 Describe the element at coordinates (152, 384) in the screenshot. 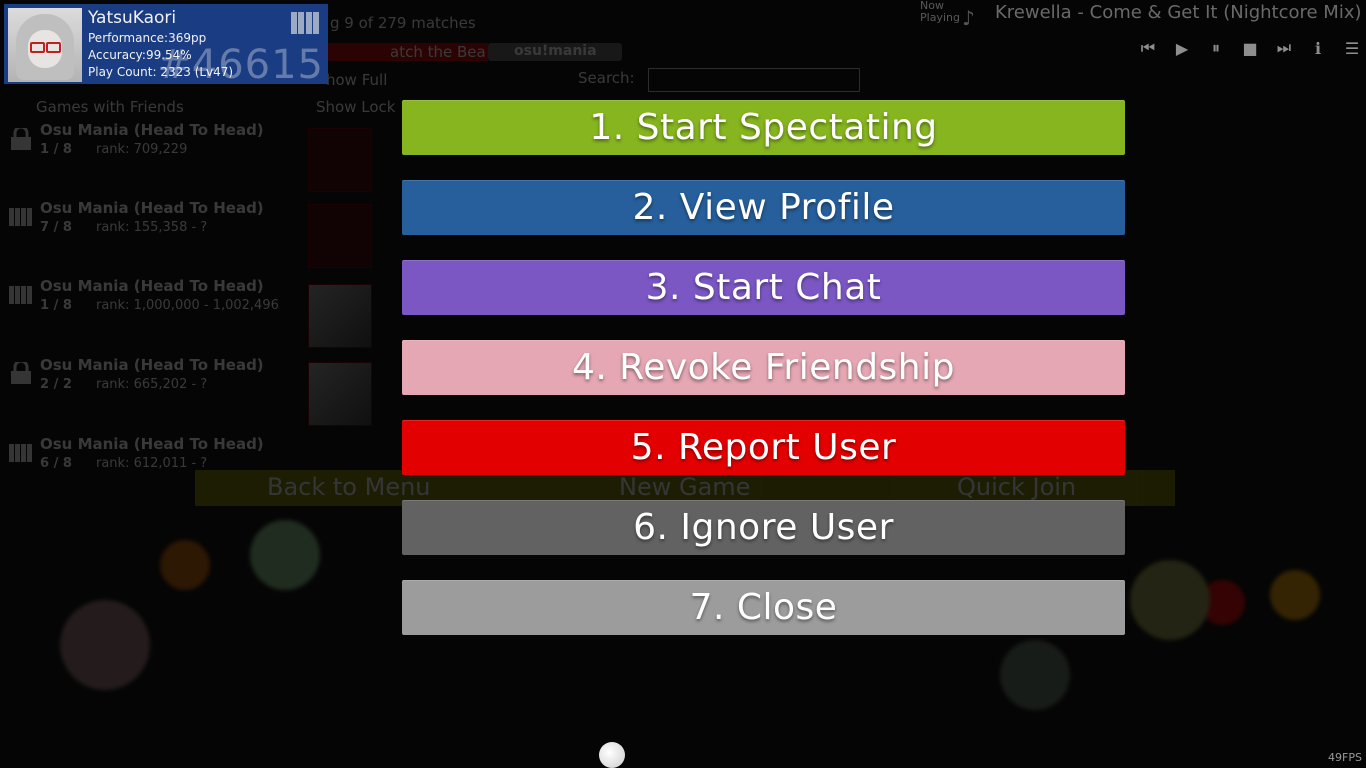

I see `room-rank: rank: 665,202 - ?` at that location.